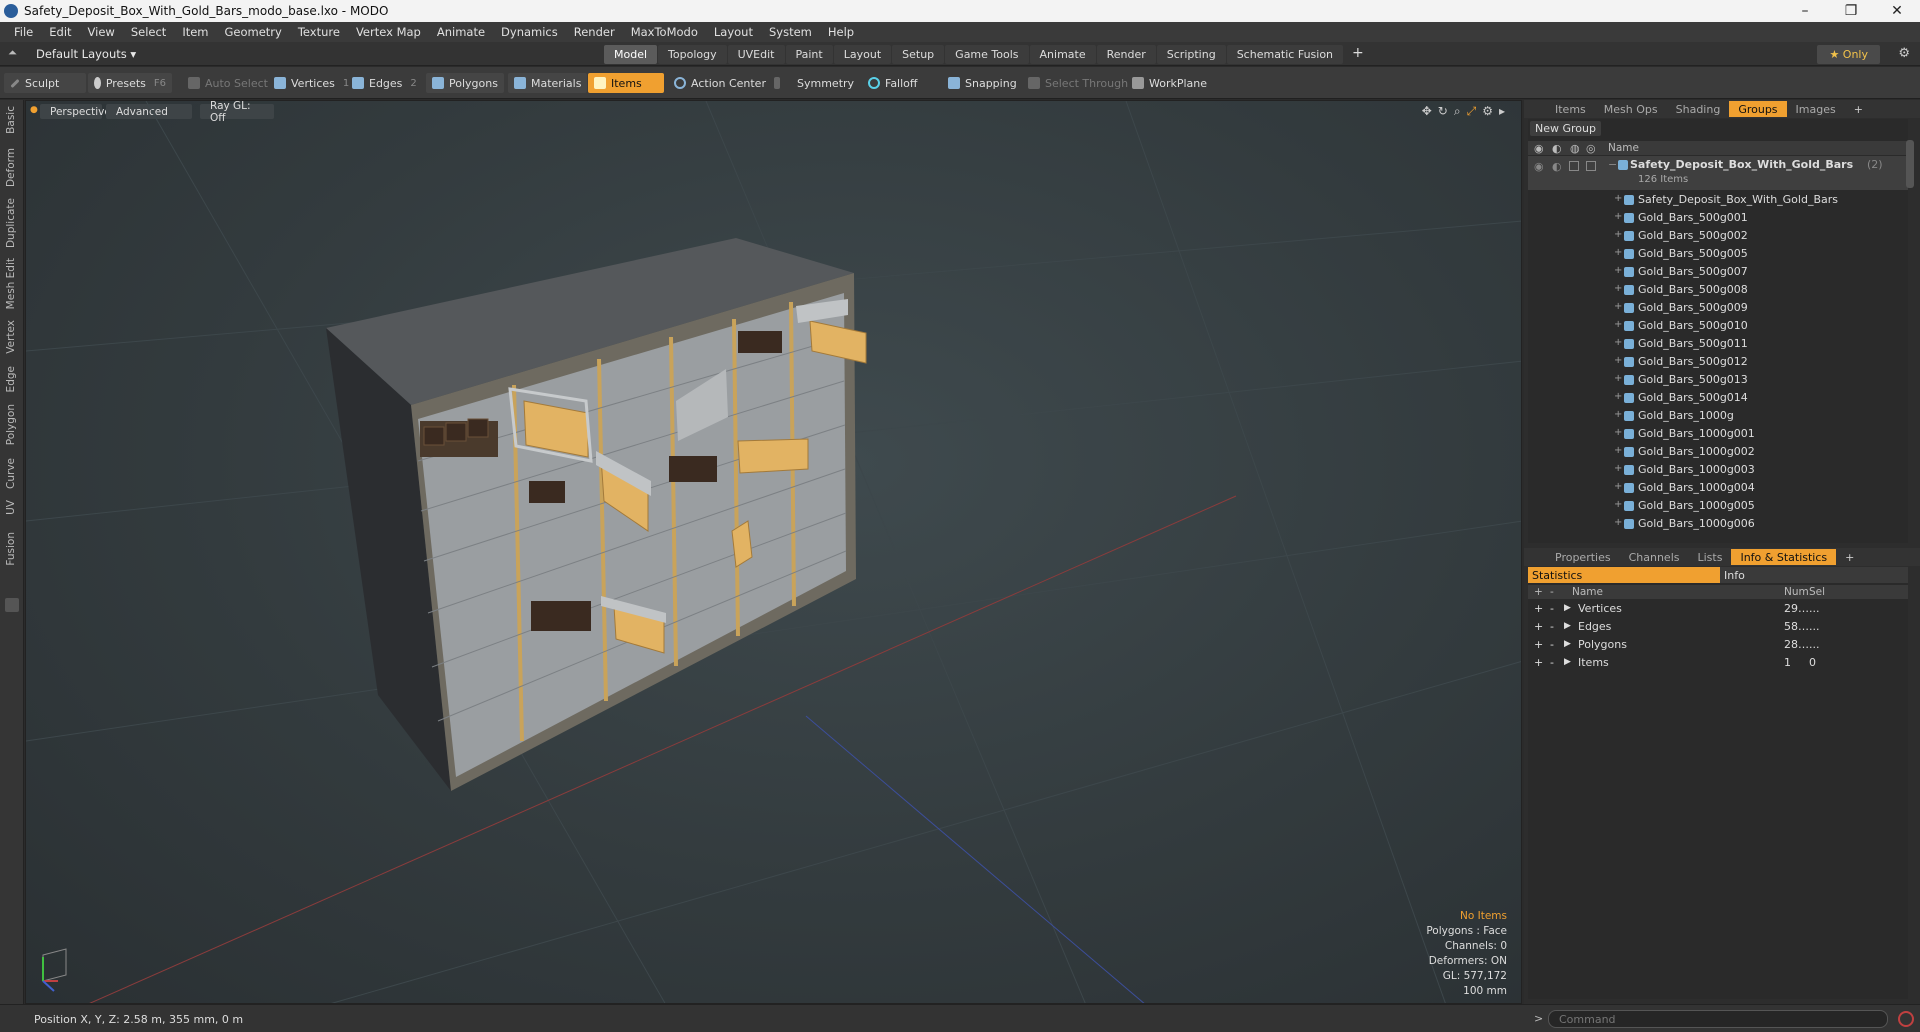 The image size is (1920, 1032). I want to click on group-item-row: + Gold_Bars_1000g003, so click(1718, 470).